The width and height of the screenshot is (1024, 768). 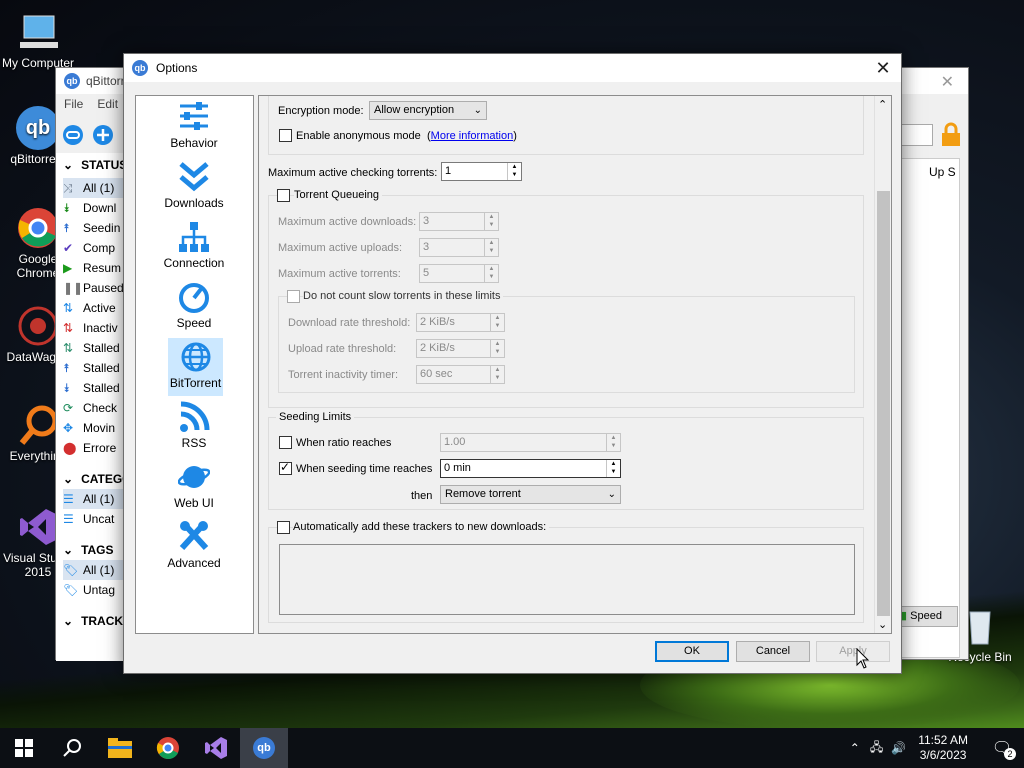 I want to click on content-scrollbar: ⌃ ⌄, so click(x=882, y=364).